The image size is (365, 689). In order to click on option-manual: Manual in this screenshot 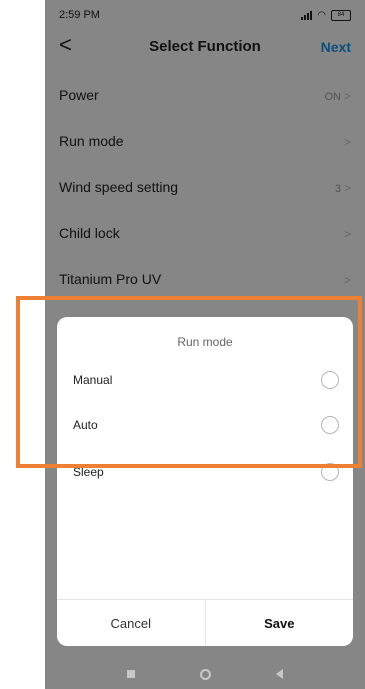, I will do `click(205, 380)`.